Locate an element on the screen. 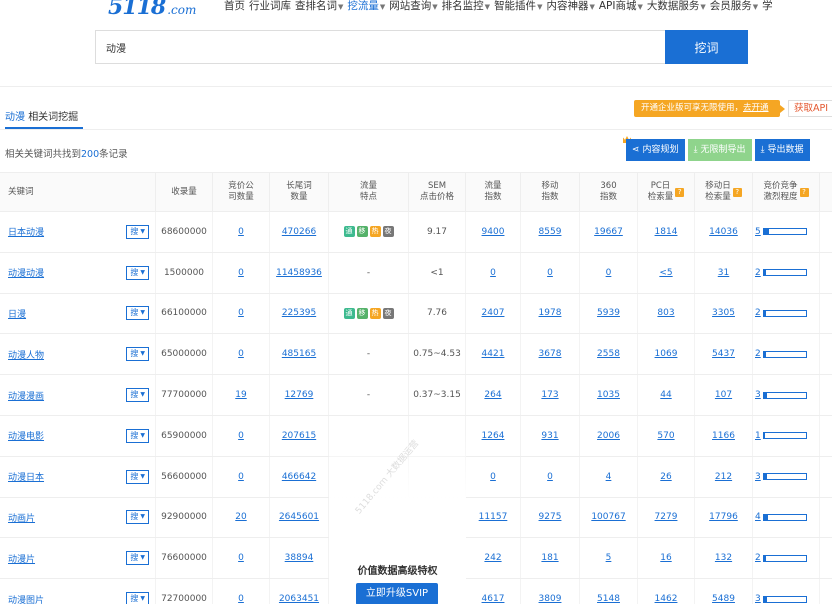 This screenshot has height=604, width=832. longtail-link: 11458936 is located at coordinates (299, 273).